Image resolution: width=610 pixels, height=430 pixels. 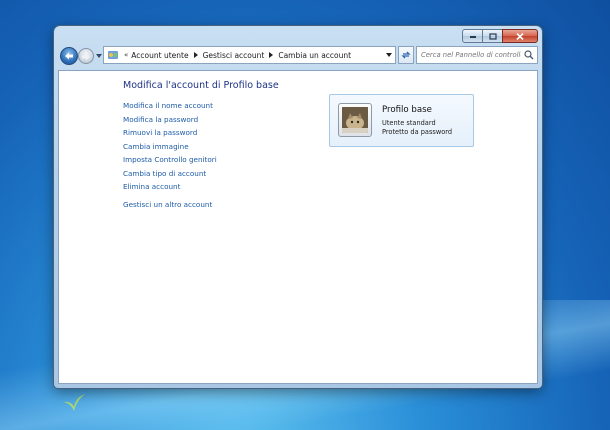 What do you see at coordinates (407, 110) in the screenshot?
I see `account-name: Profilo base` at bounding box center [407, 110].